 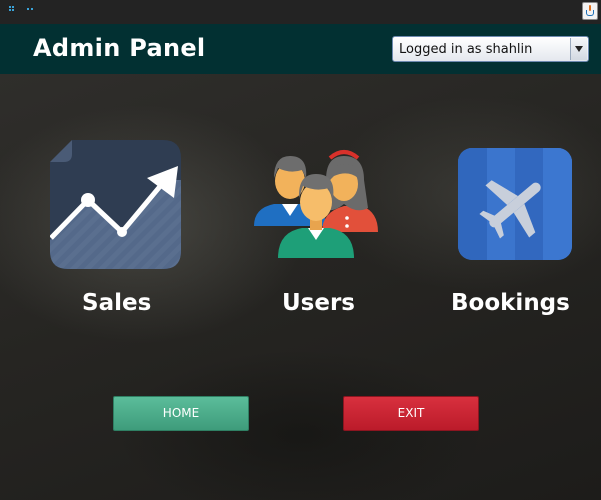 What do you see at coordinates (466, 49) in the screenshot?
I see `user-dropdown-value: Logged in as shahlin` at bounding box center [466, 49].